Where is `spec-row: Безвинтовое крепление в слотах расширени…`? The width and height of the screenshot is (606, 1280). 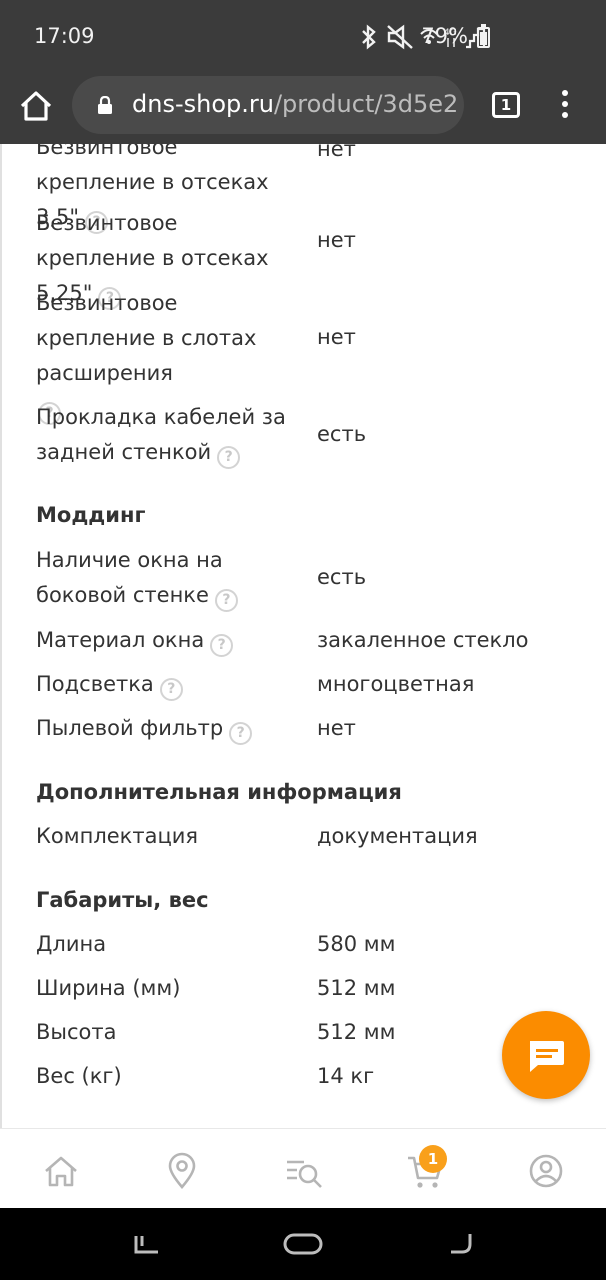 spec-row: Безвинтовое крепление в слотах расширени… is located at coordinates (316, 355).